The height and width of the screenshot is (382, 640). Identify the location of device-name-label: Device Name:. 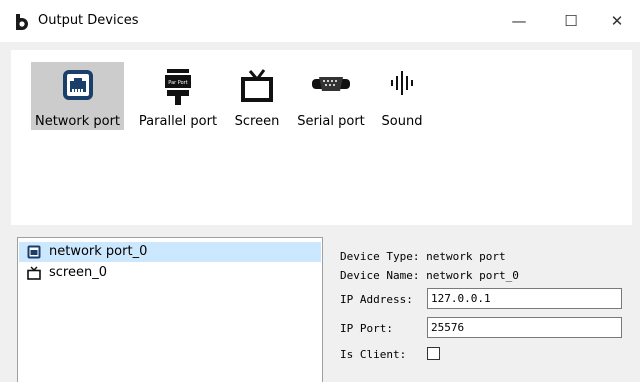
(380, 275).